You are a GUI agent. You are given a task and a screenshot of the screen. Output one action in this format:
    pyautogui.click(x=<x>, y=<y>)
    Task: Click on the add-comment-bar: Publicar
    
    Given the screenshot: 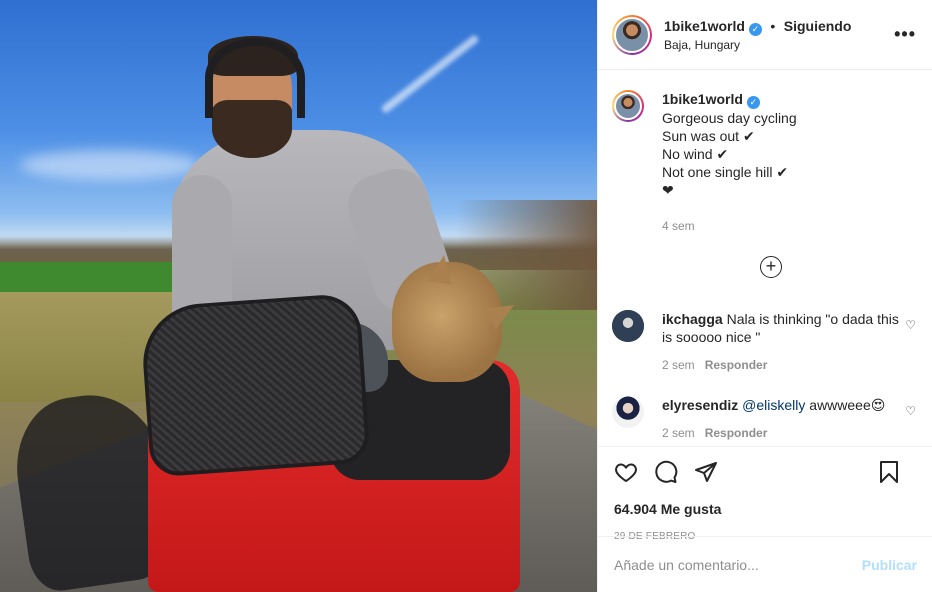 What is the action you would take?
    pyautogui.click(x=765, y=564)
    